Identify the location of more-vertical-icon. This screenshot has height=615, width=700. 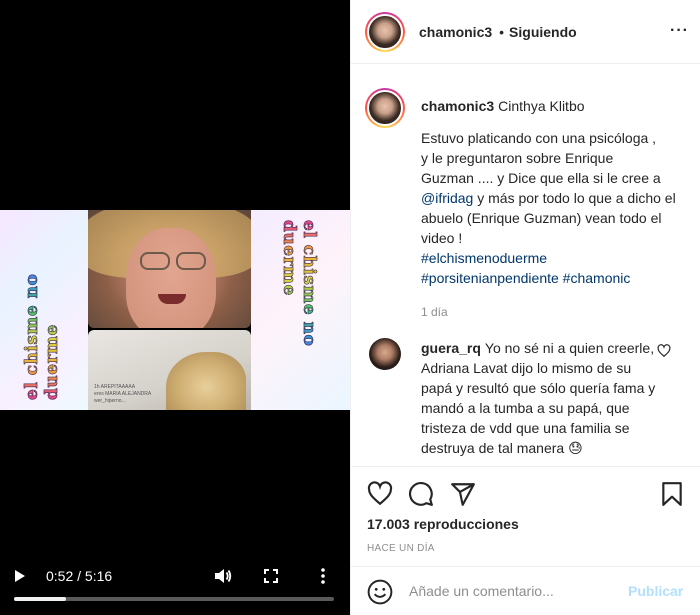
(323, 576).